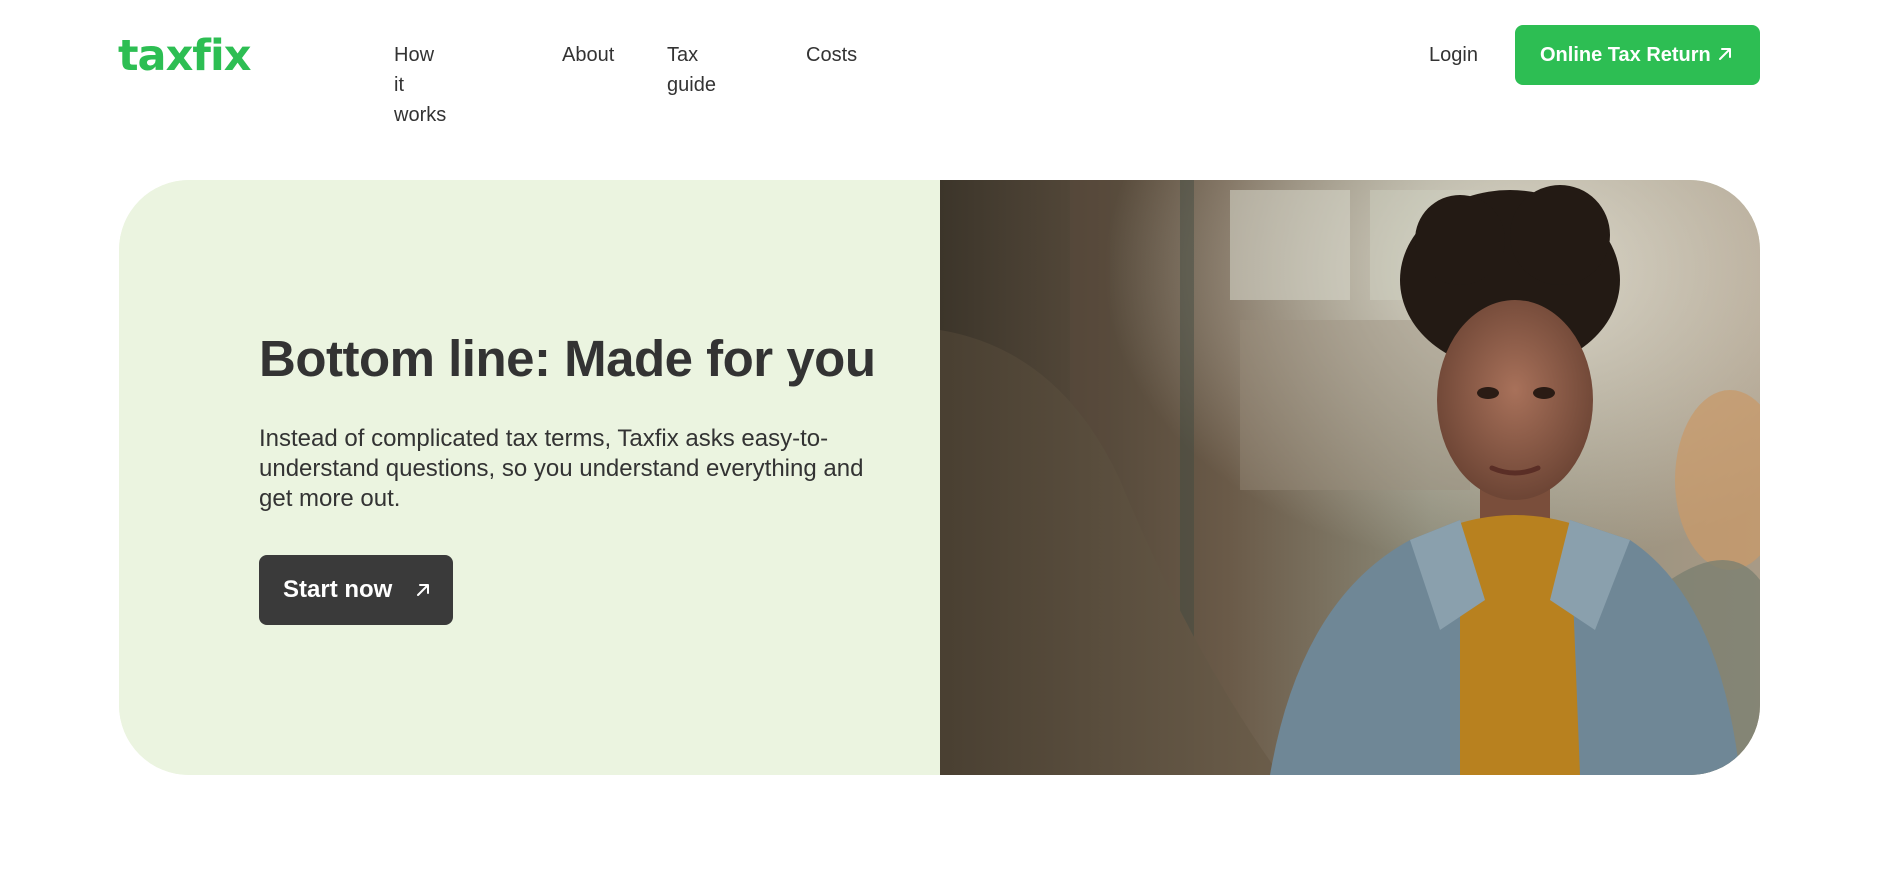 The image size is (1877, 875). I want to click on nav-how-it-works: How it works, so click(420, 85).